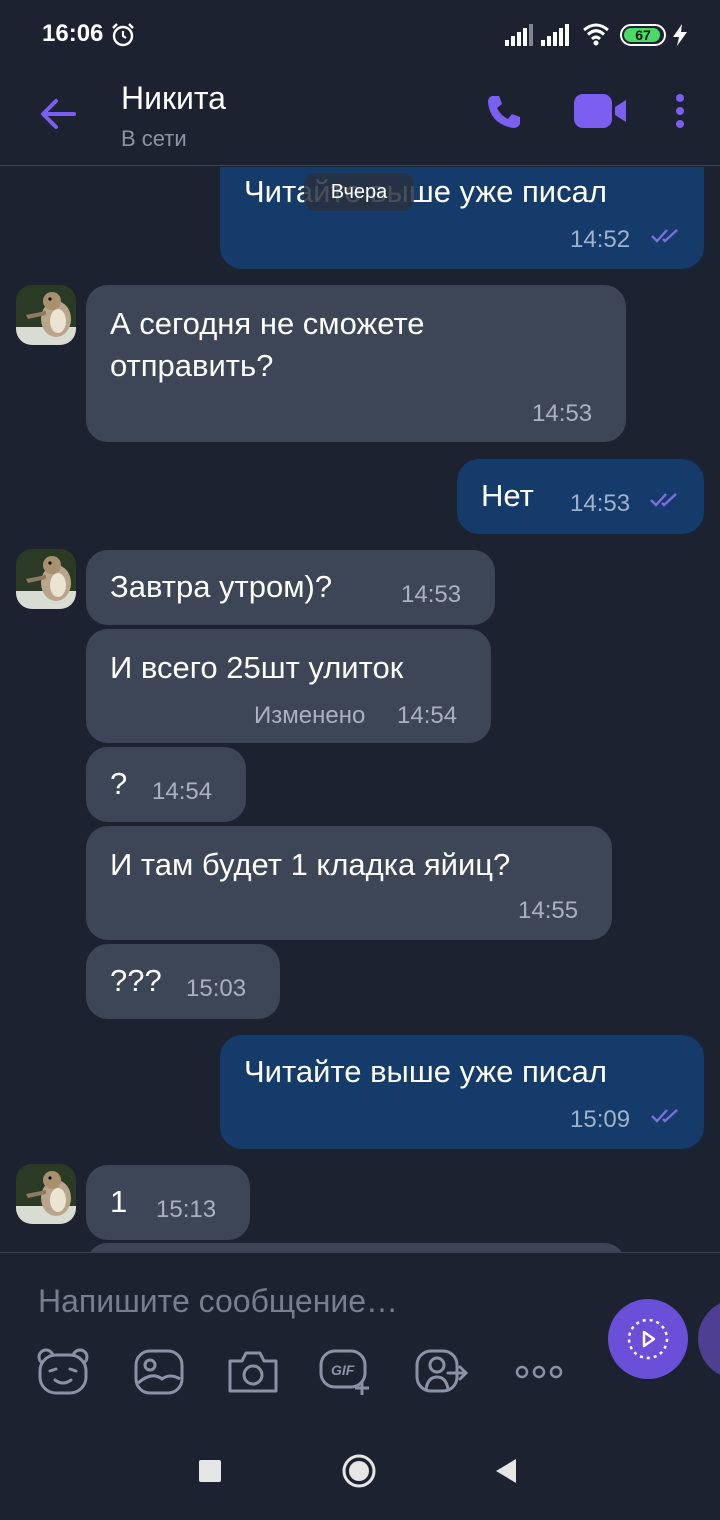 The image size is (720, 1520). What do you see at coordinates (267, 323) in the screenshot?
I see `message-text-line: А сегодня не сможете` at bounding box center [267, 323].